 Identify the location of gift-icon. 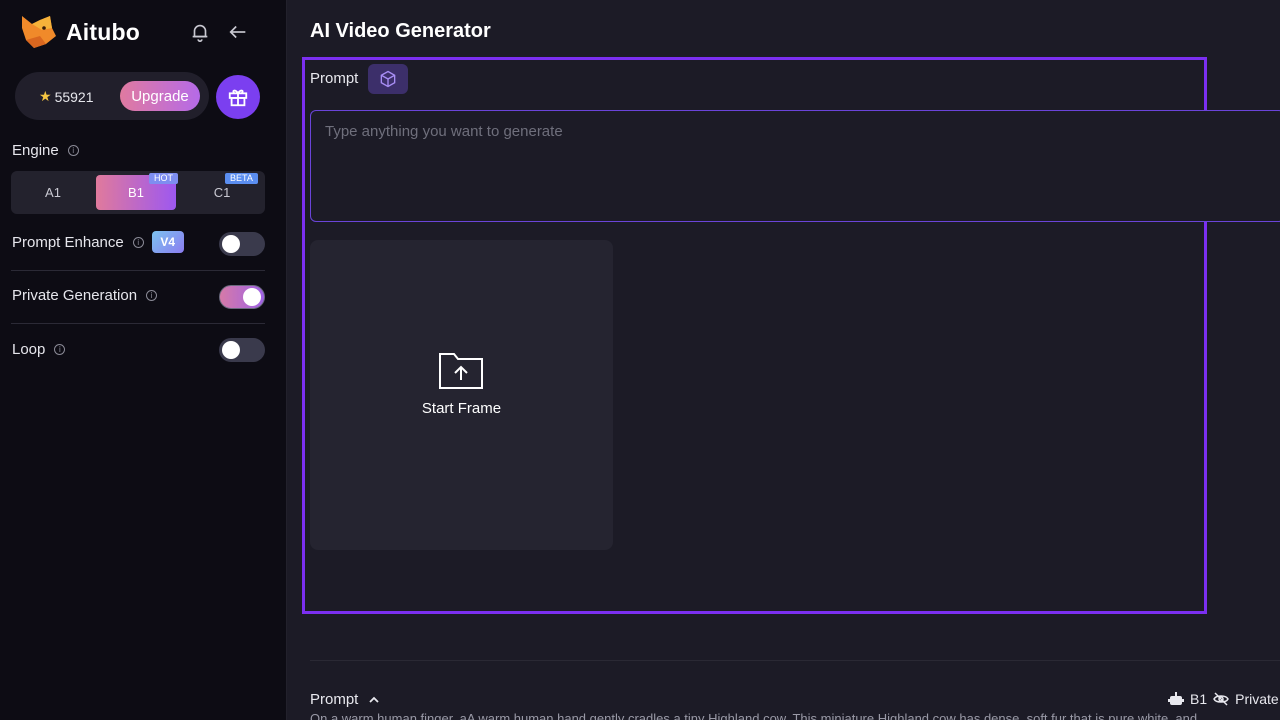
(238, 98).